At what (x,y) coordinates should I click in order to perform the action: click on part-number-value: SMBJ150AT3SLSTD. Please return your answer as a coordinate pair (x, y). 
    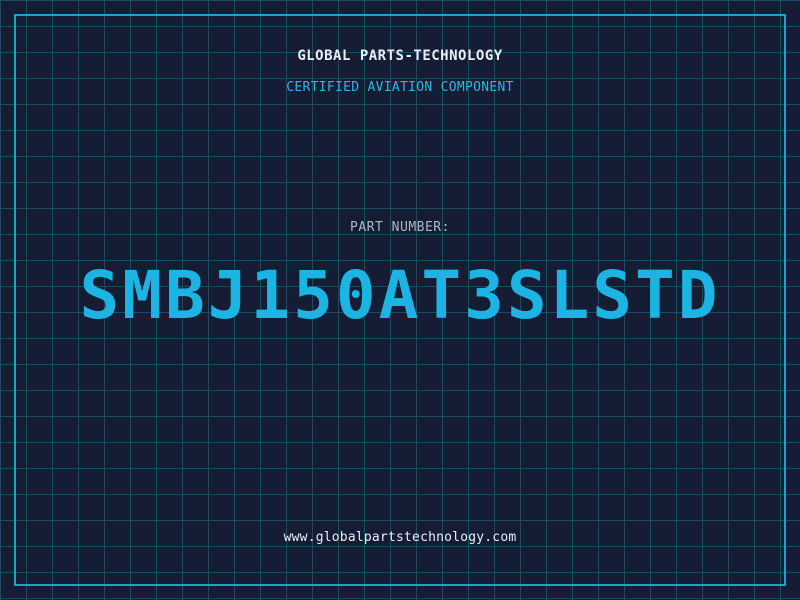
    Looking at the image, I should click on (400, 295).